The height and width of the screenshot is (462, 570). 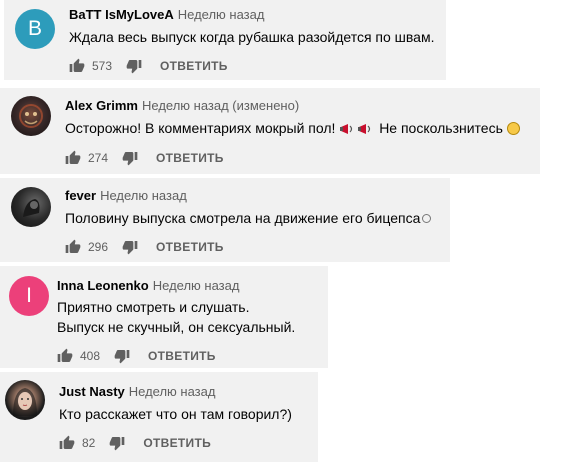 I want to click on comment-text-part: Осторожно! В комментариях мокрый пол!, so click(x=200, y=128).